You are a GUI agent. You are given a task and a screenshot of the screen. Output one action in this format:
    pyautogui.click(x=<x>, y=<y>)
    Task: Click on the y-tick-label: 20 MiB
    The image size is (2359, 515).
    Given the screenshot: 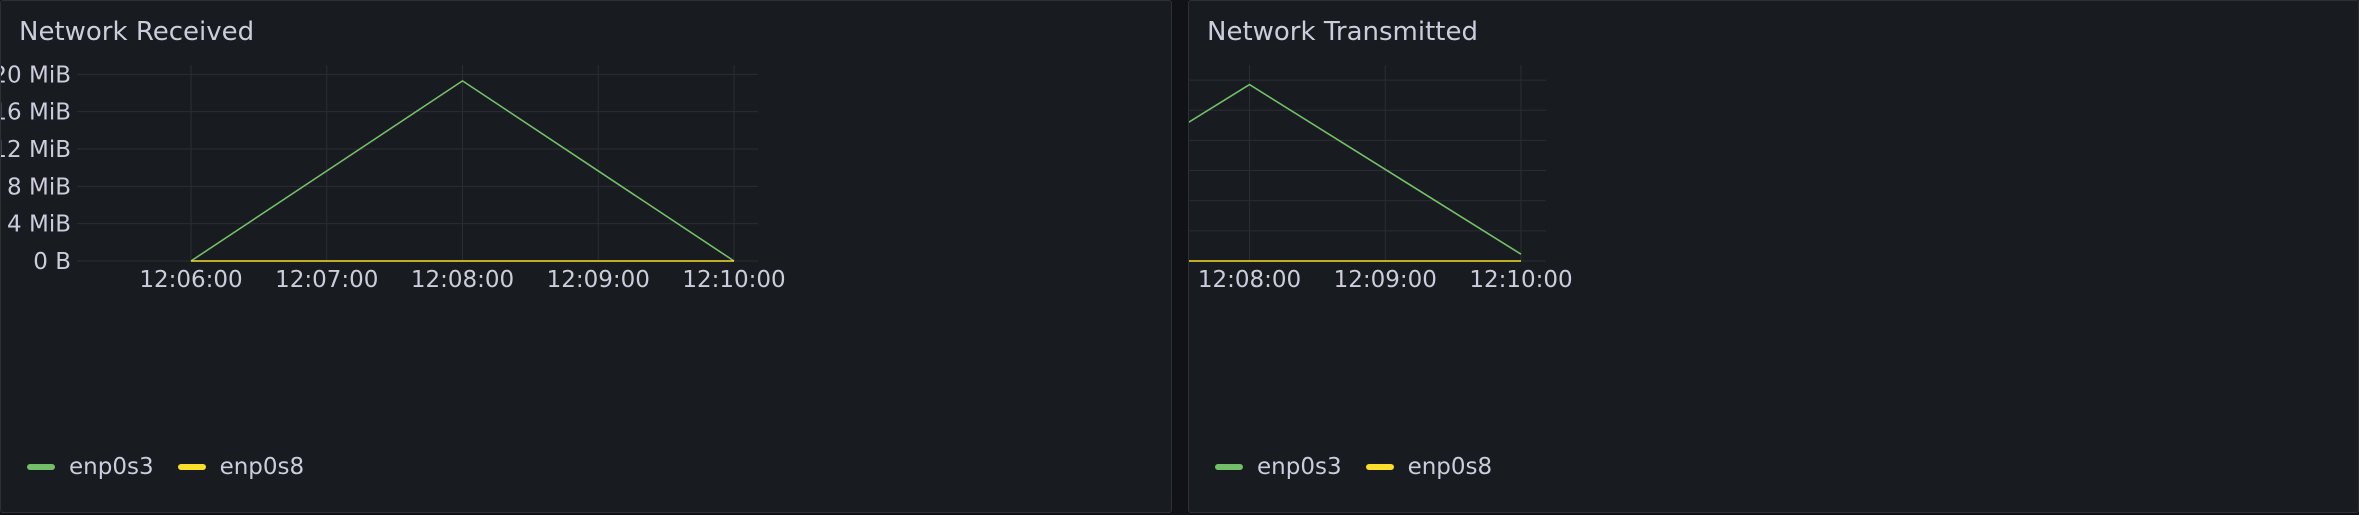 What is the action you would take?
    pyautogui.click(x=36, y=75)
    